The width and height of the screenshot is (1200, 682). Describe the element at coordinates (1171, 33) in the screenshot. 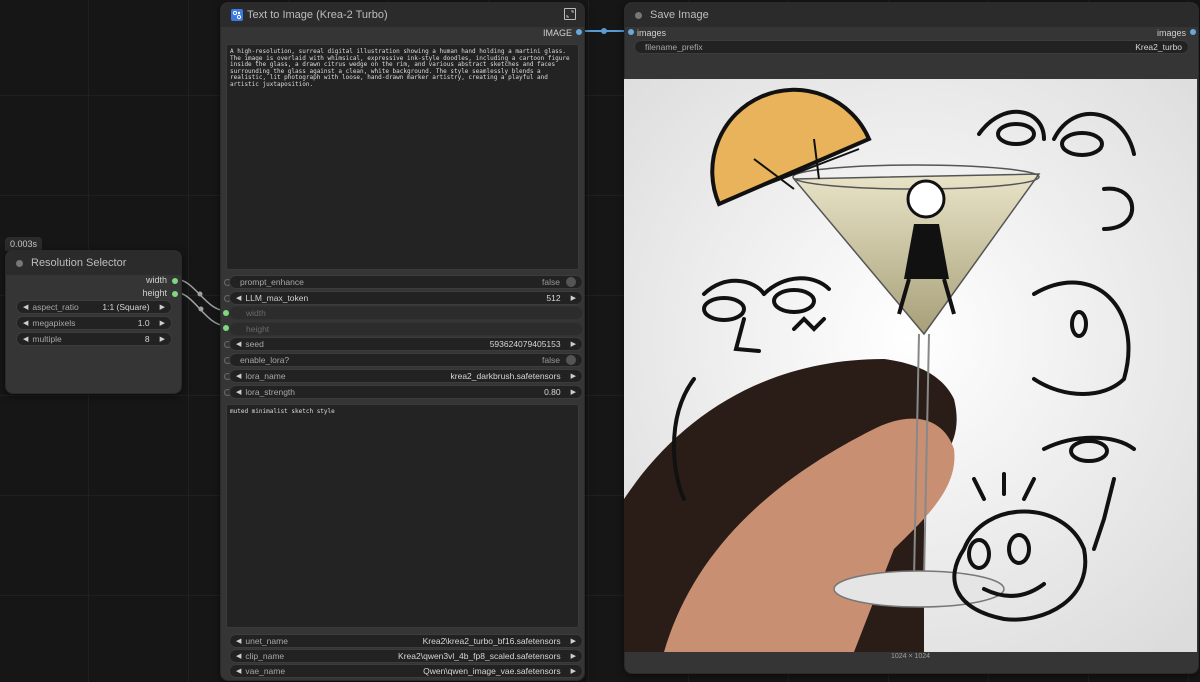

I see `output-images-label: images` at that location.